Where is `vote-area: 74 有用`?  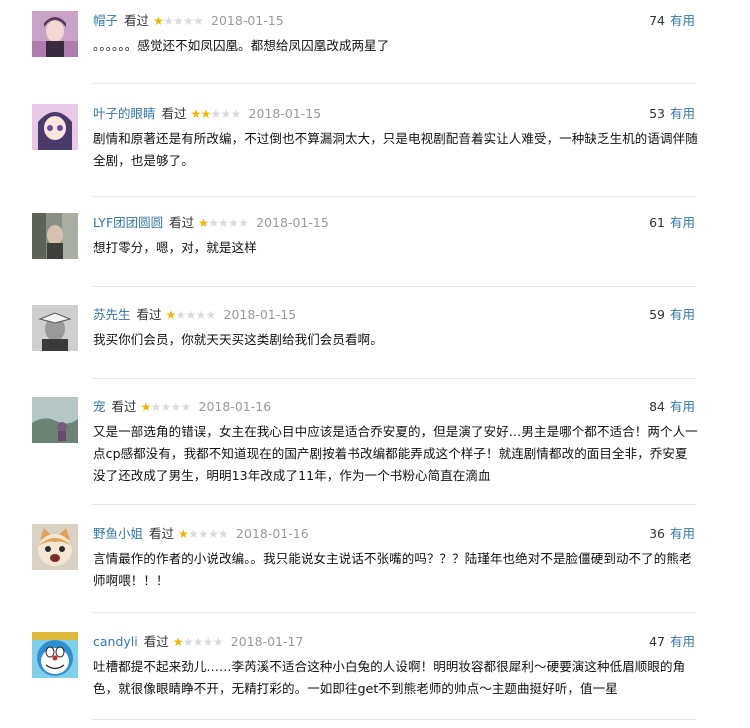
vote-area: 74 有用 is located at coordinates (672, 21).